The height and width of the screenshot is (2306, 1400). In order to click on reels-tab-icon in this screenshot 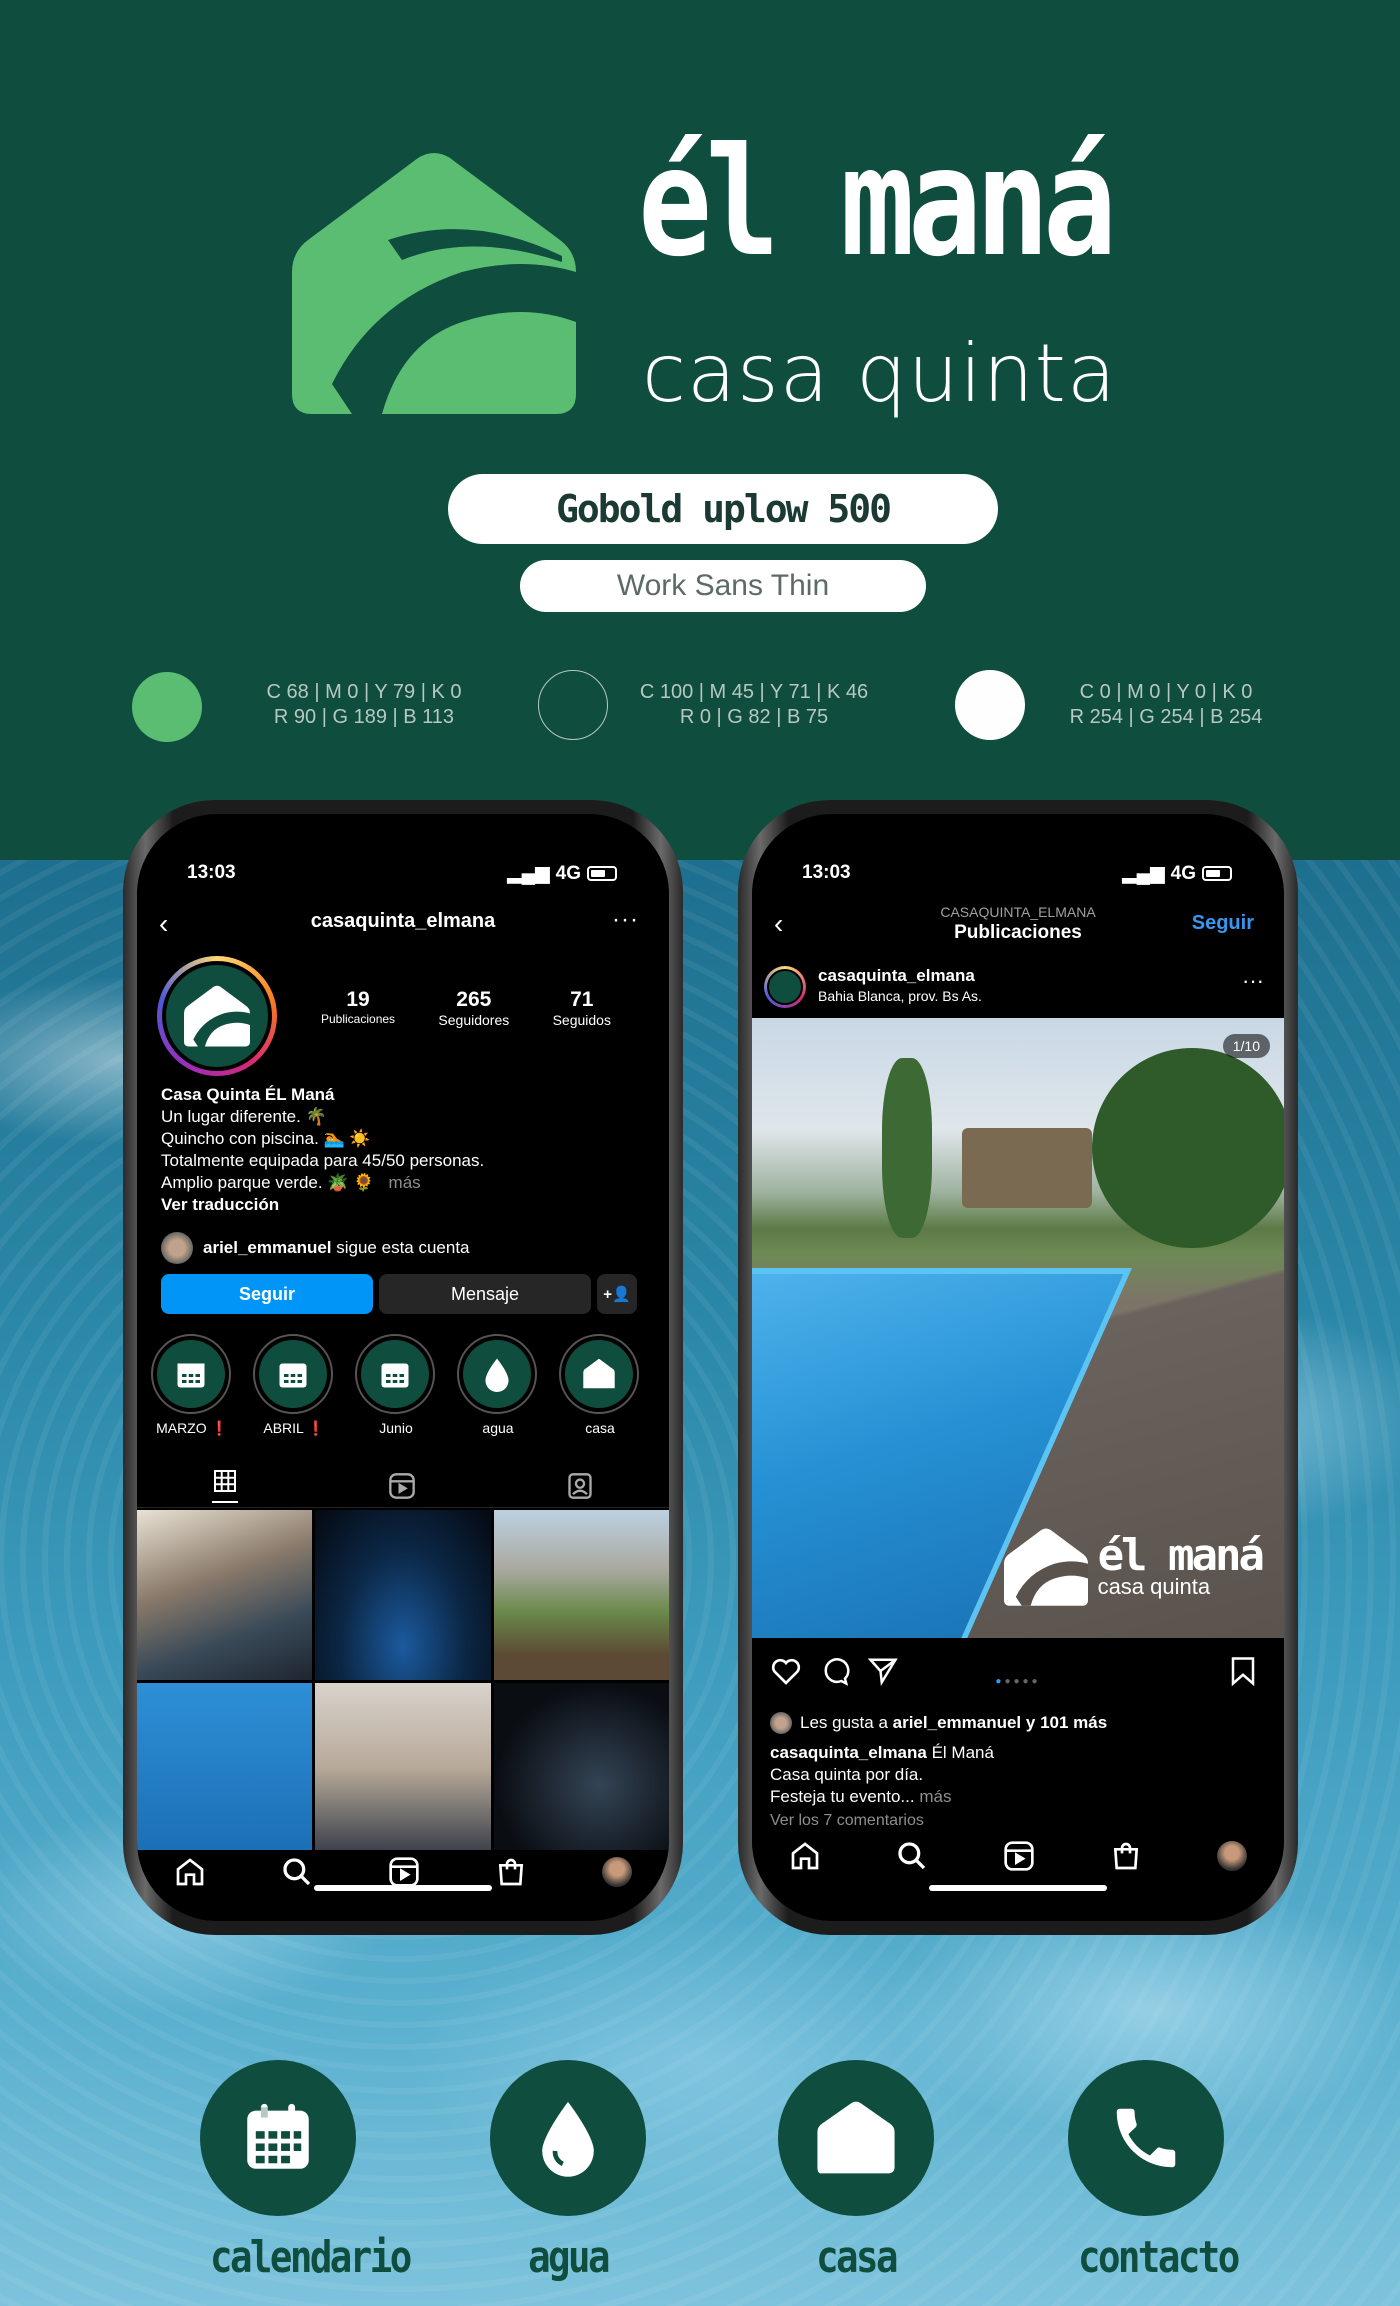, I will do `click(402, 1486)`.